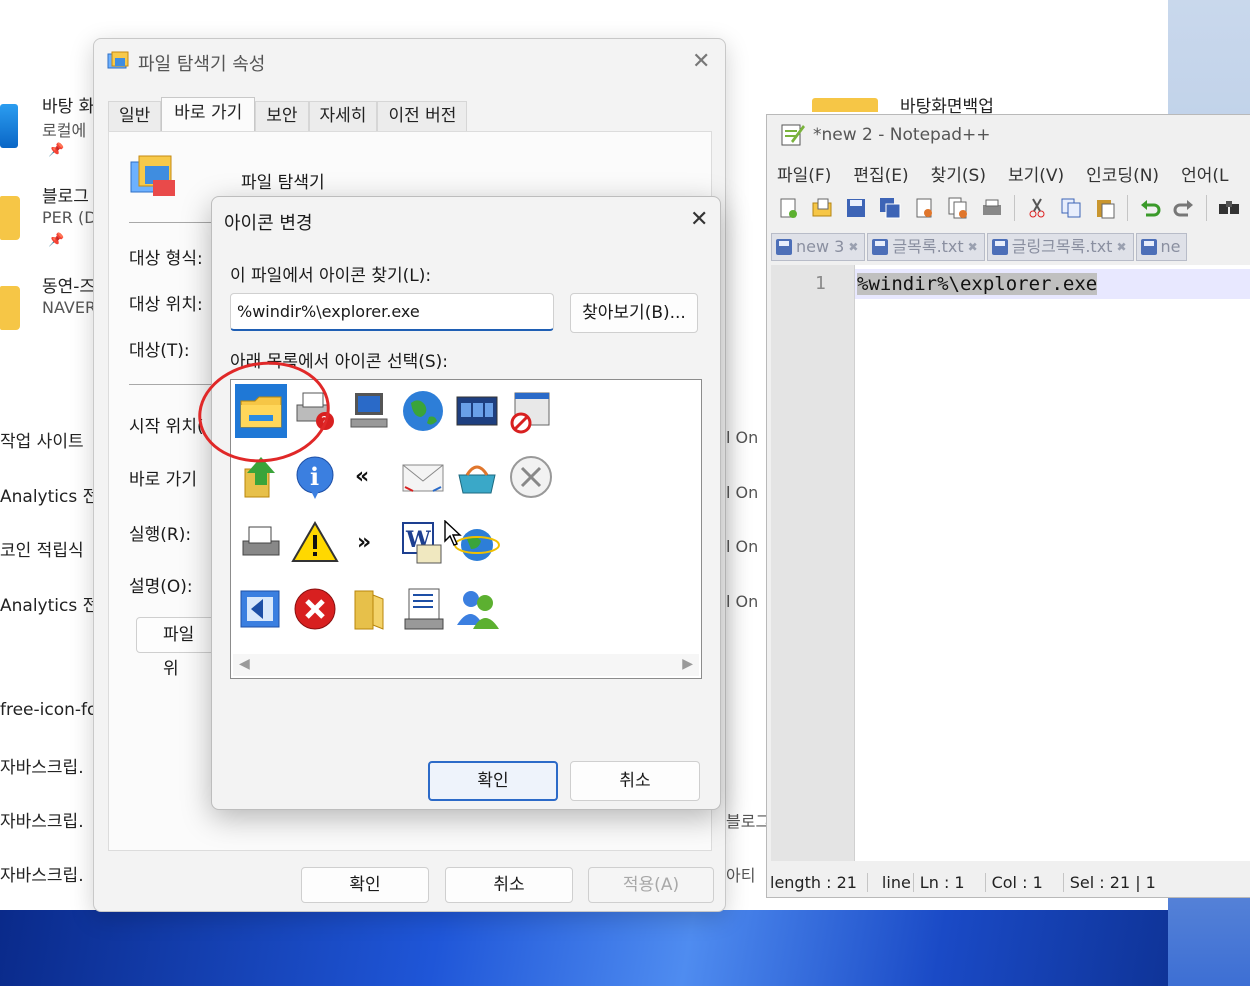 The width and height of the screenshot is (1250, 986). I want to click on pinned-title-2: 블로그, so click(65, 194).